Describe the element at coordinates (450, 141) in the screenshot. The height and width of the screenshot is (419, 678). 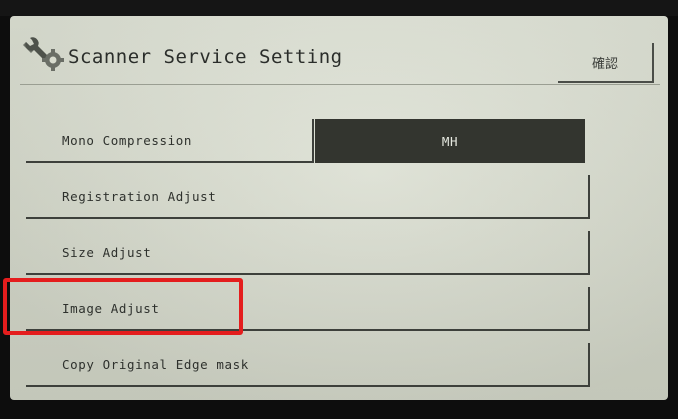
I see `mono-compression-value: MH` at that location.